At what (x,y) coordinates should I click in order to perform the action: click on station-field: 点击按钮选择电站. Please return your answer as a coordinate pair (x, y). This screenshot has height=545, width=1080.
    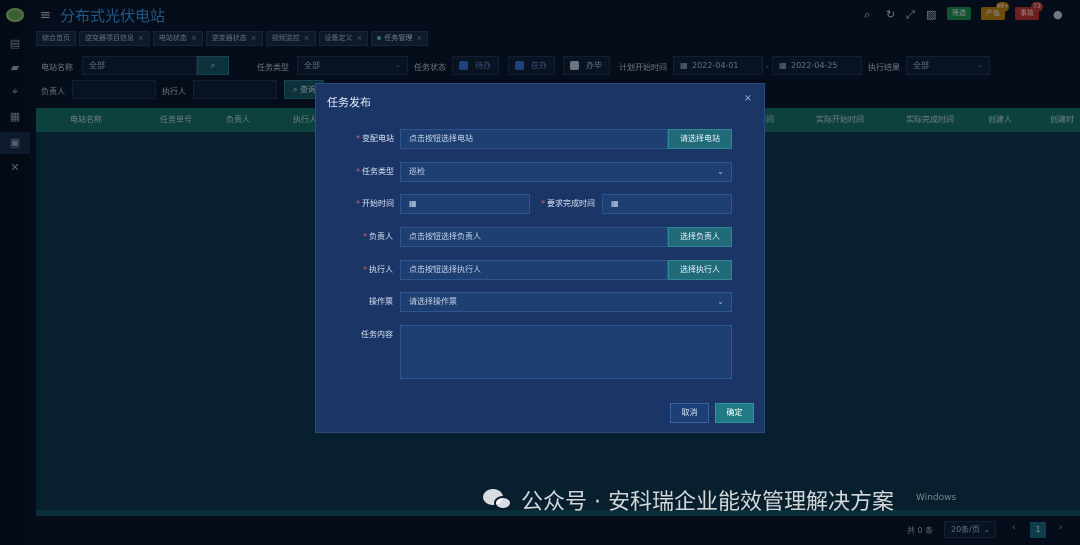
    Looking at the image, I should click on (534, 139).